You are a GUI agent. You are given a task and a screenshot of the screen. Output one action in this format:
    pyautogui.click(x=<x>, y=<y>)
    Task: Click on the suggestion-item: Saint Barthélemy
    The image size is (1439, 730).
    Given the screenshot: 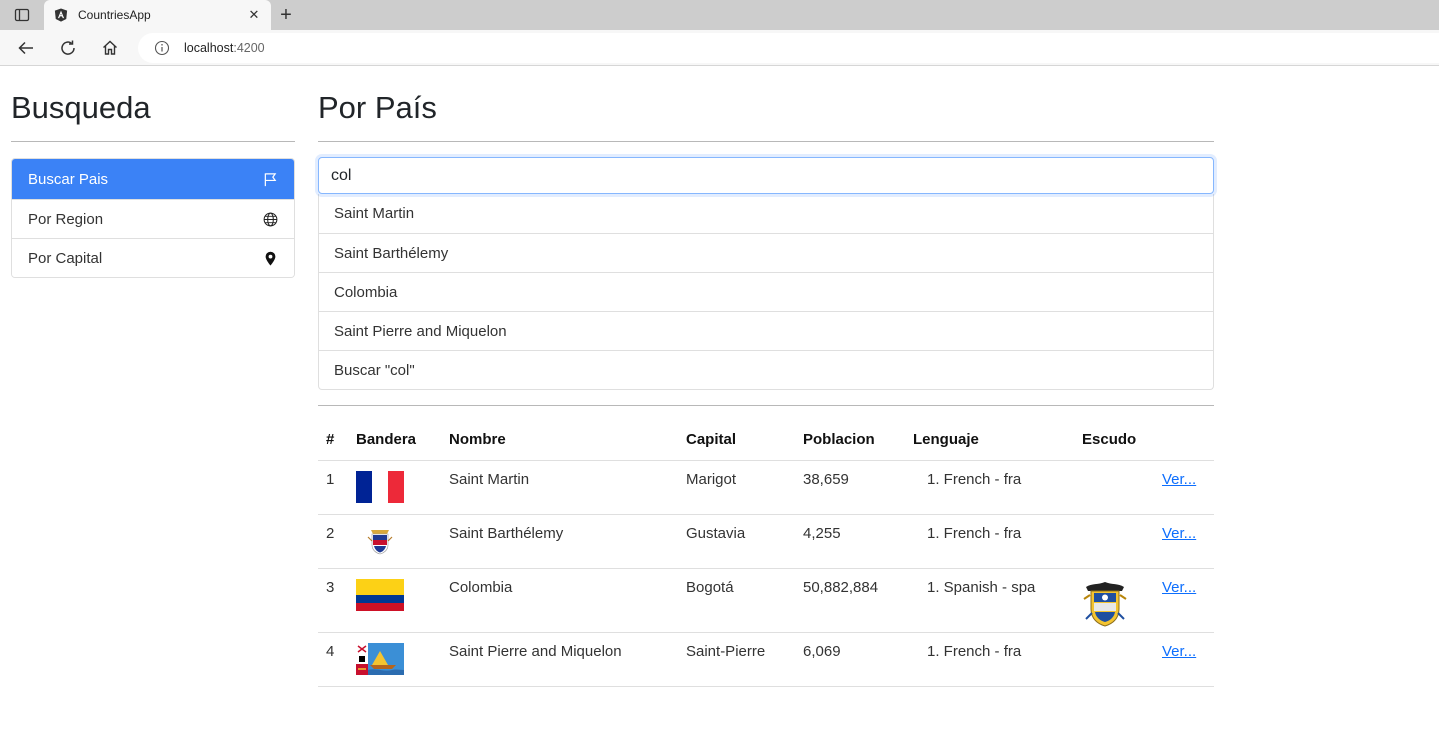 What is the action you would take?
    pyautogui.click(x=766, y=252)
    